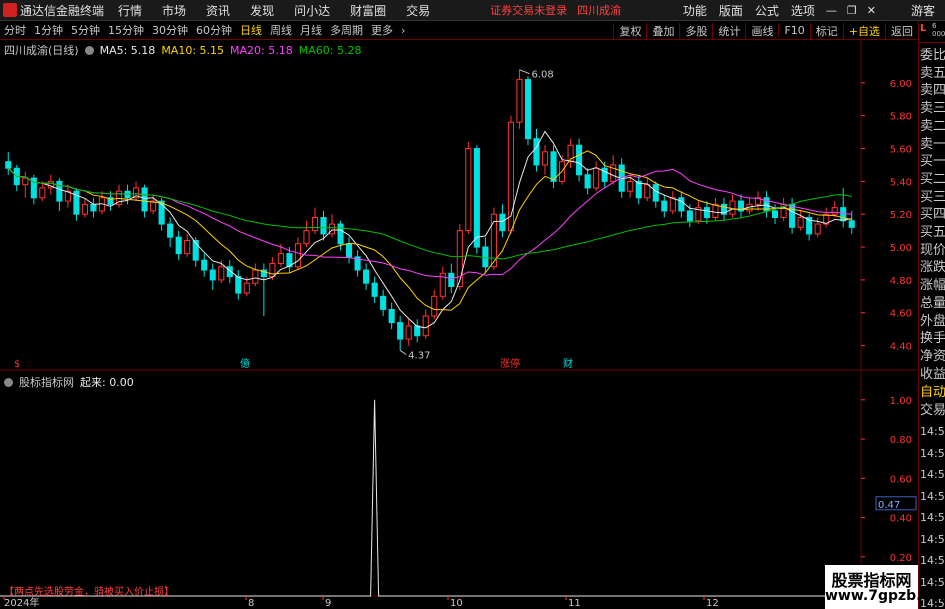  Describe the element at coordinates (932, 410) in the screenshot. I see `trade-label: 交易` at that location.